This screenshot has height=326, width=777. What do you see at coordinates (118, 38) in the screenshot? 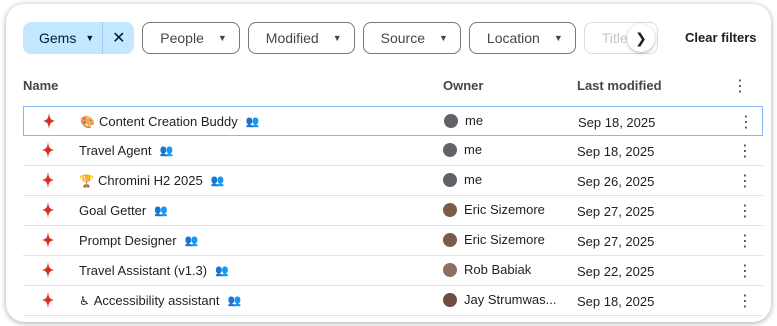
I see `close-icon: ✕` at bounding box center [118, 38].